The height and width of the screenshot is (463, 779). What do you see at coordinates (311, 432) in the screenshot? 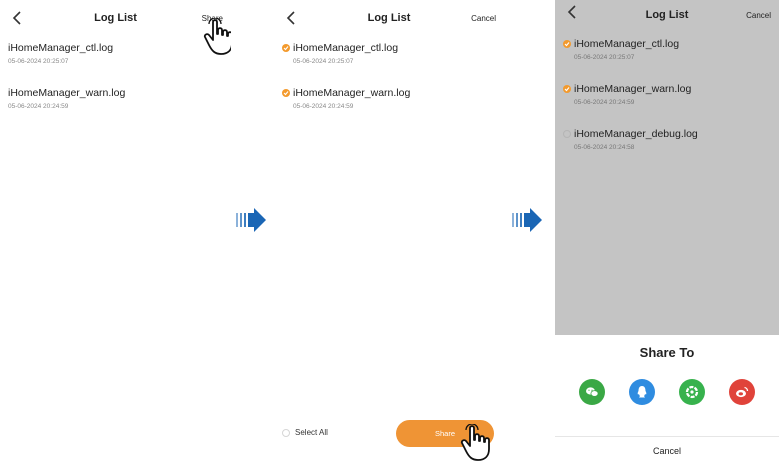
I see `select-all-label: Select All` at bounding box center [311, 432].